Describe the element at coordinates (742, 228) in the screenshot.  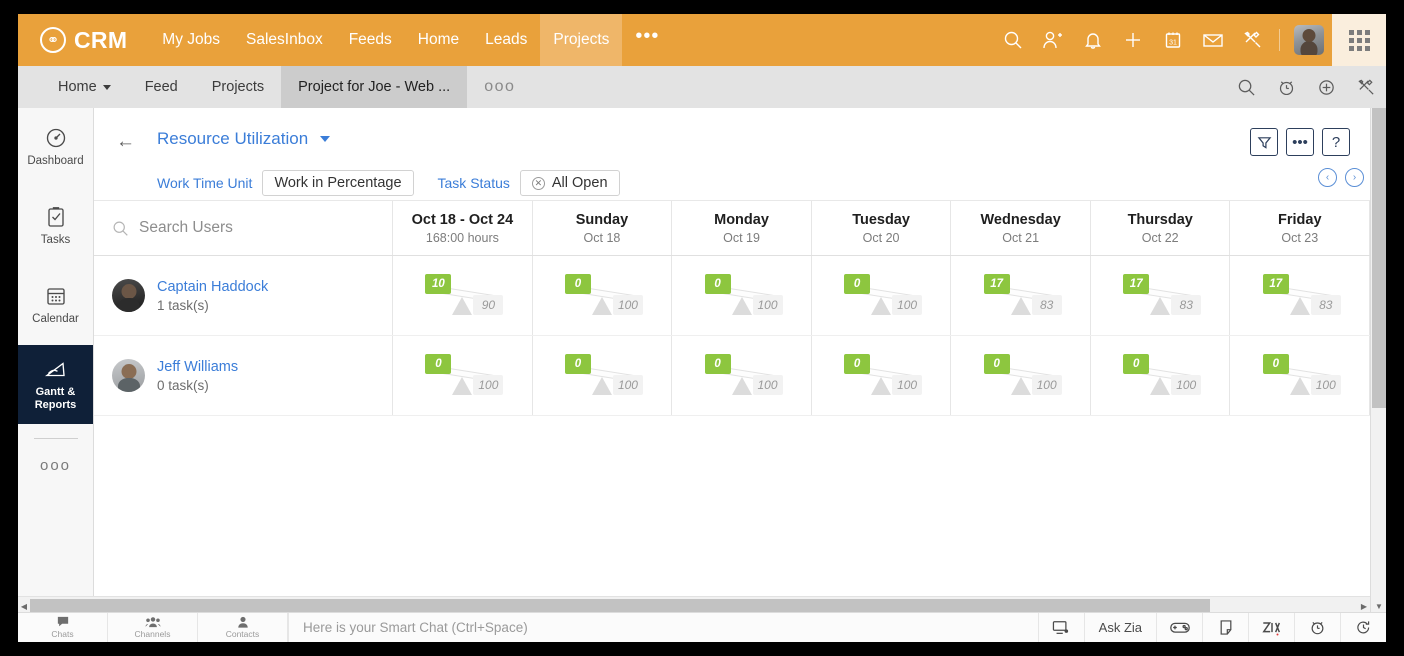
I see `grid-column-monday: Monday Oct 19` at that location.